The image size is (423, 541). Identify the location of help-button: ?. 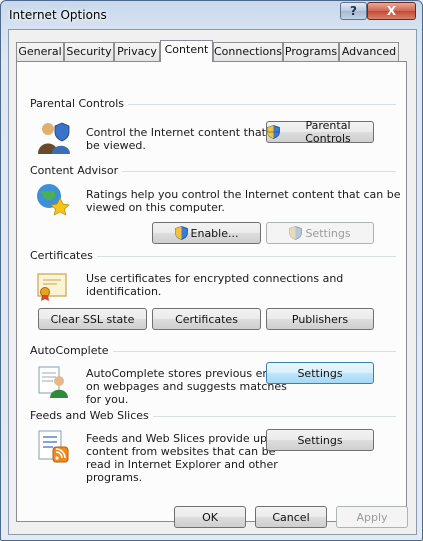
(353, 11).